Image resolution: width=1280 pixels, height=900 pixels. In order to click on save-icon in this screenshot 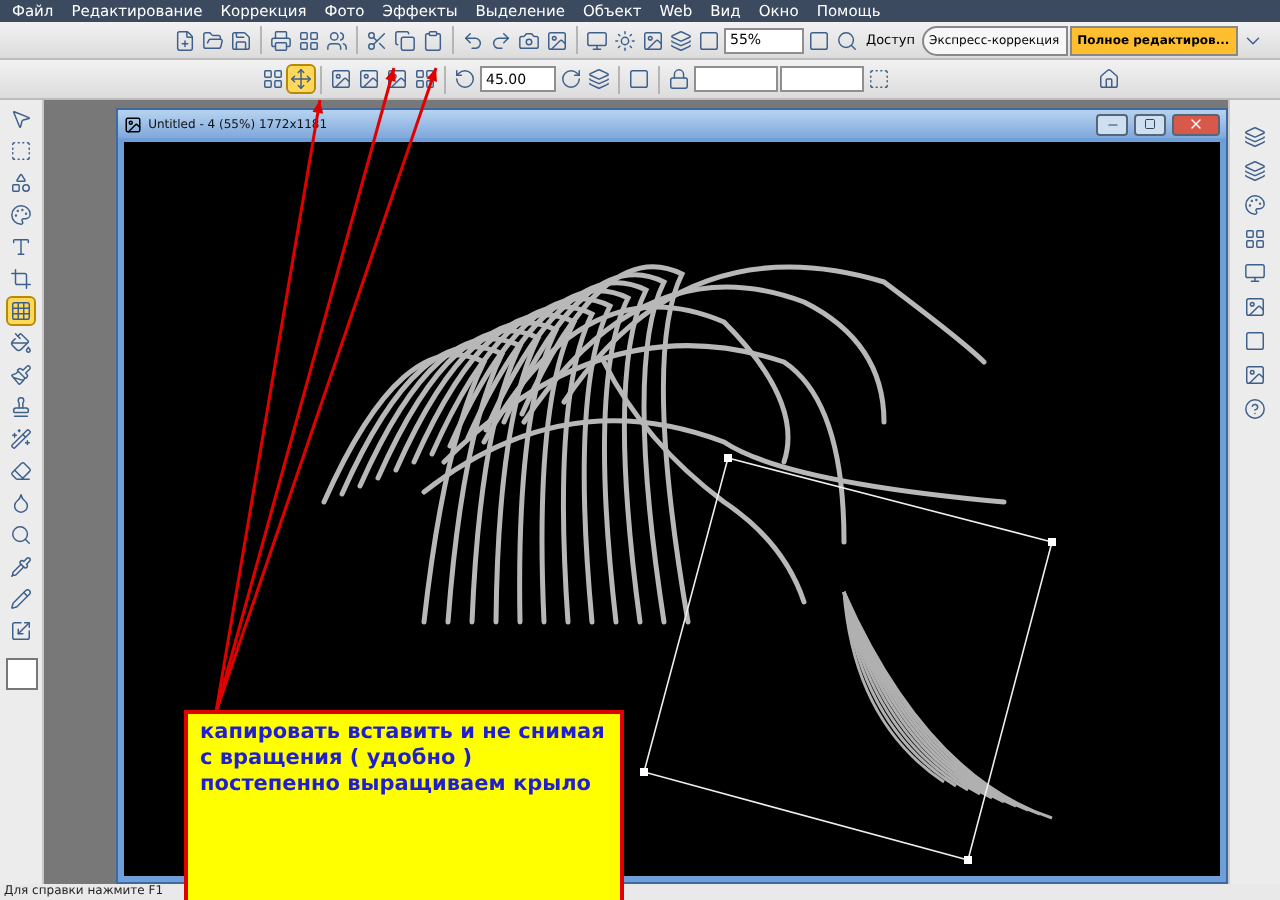, I will do `click(241, 40)`.